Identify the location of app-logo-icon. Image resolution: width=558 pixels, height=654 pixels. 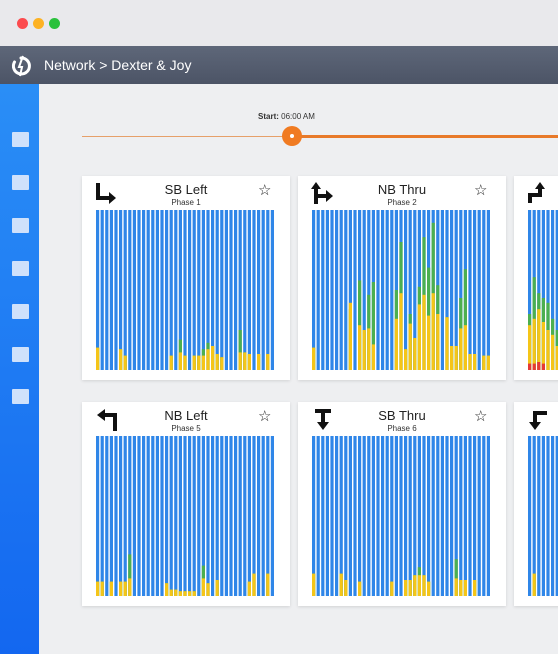
(21, 66).